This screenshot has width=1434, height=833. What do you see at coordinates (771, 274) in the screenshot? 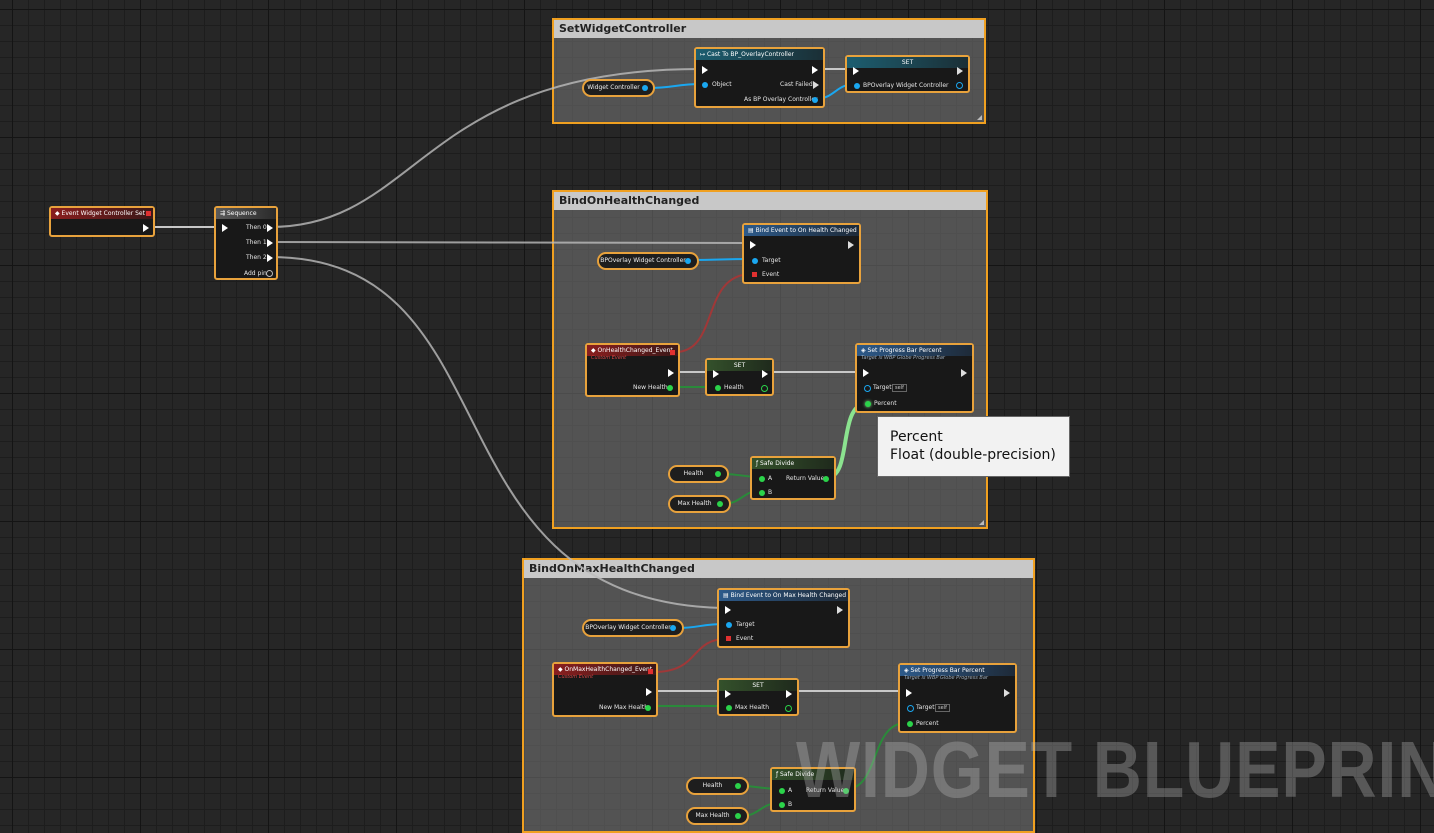
I see `event-label: Event` at bounding box center [771, 274].